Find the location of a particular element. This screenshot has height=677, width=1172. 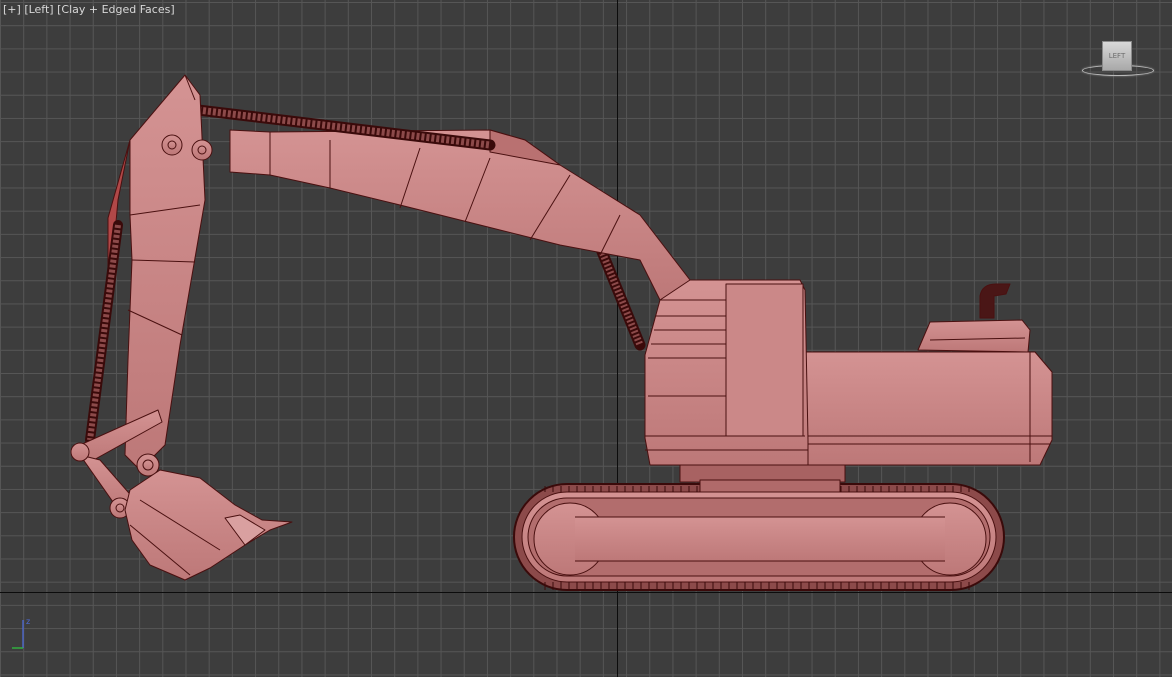

viewcube-face-left: LEFT is located at coordinates (1117, 56).